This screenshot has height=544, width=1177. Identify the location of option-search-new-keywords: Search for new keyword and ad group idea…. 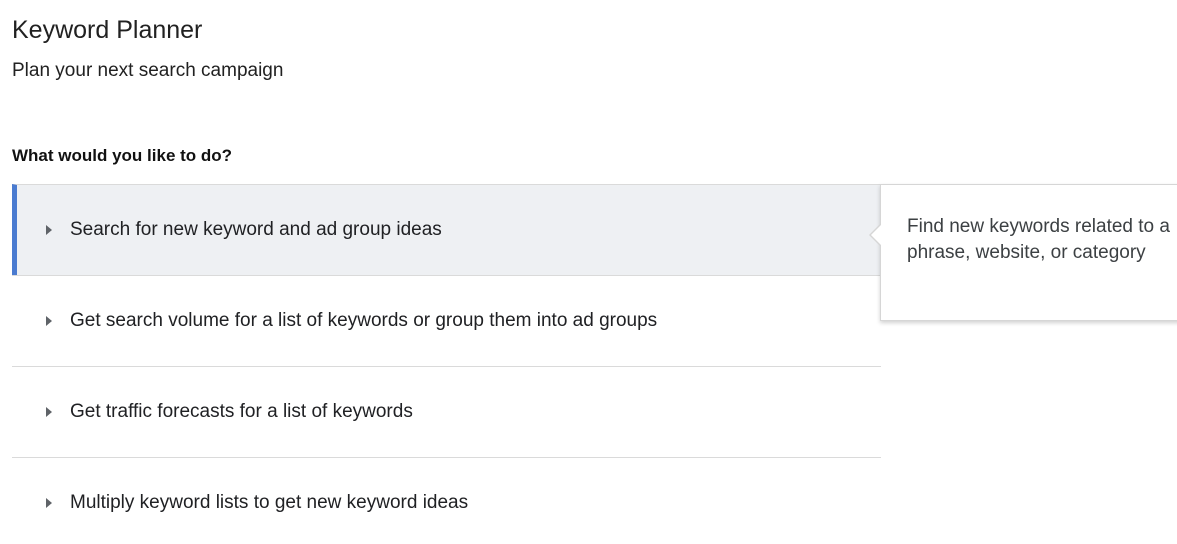
(446, 229).